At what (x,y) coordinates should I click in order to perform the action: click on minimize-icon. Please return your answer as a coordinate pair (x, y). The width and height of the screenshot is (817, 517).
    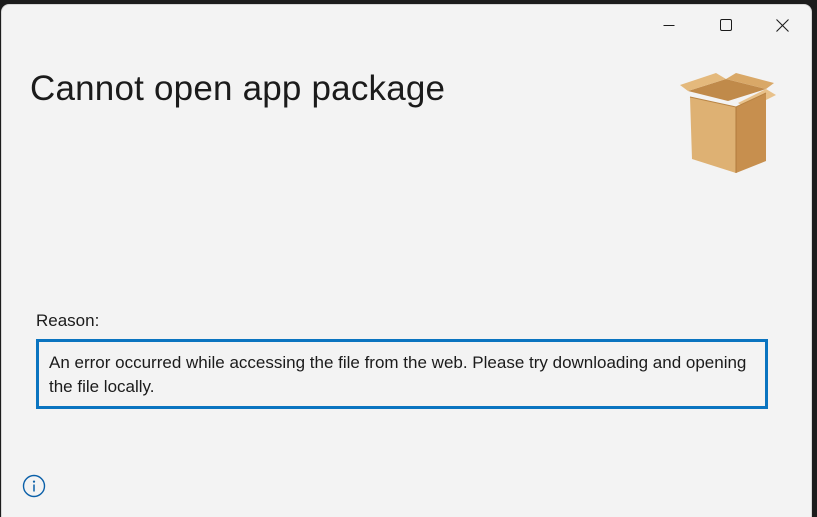
    Looking at the image, I should click on (668, 25).